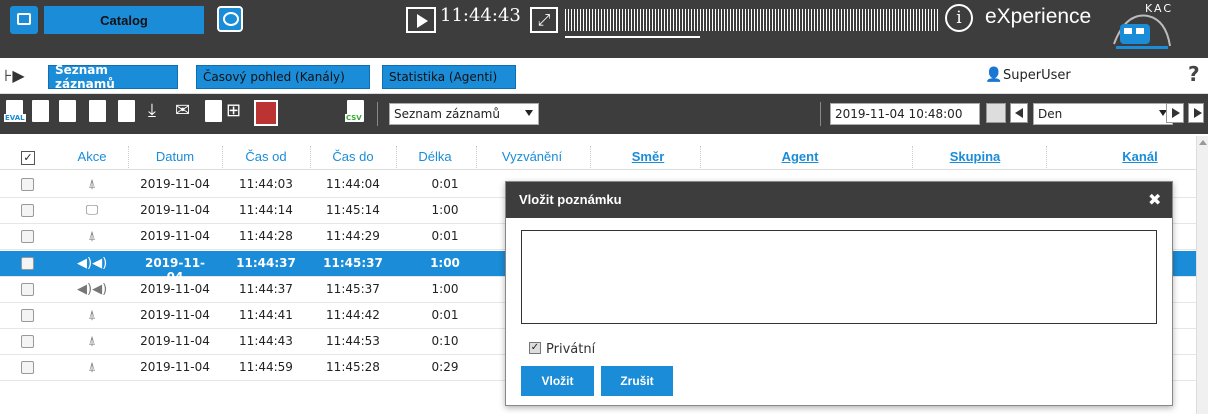  What do you see at coordinates (186, 113) in the screenshot?
I see `mail-icon: ✉` at bounding box center [186, 113].